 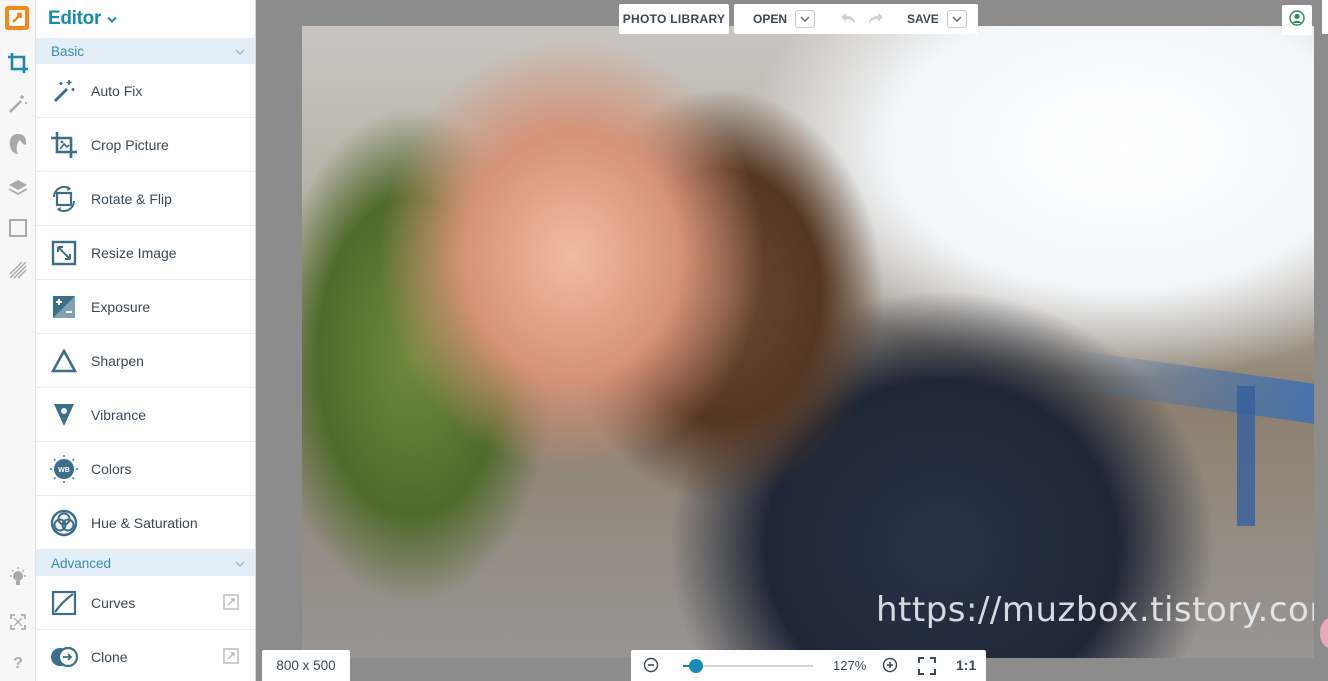 What do you see at coordinates (111, 468) in the screenshot?
I see `tool-label: Colors` at bounding box center [111, 468].